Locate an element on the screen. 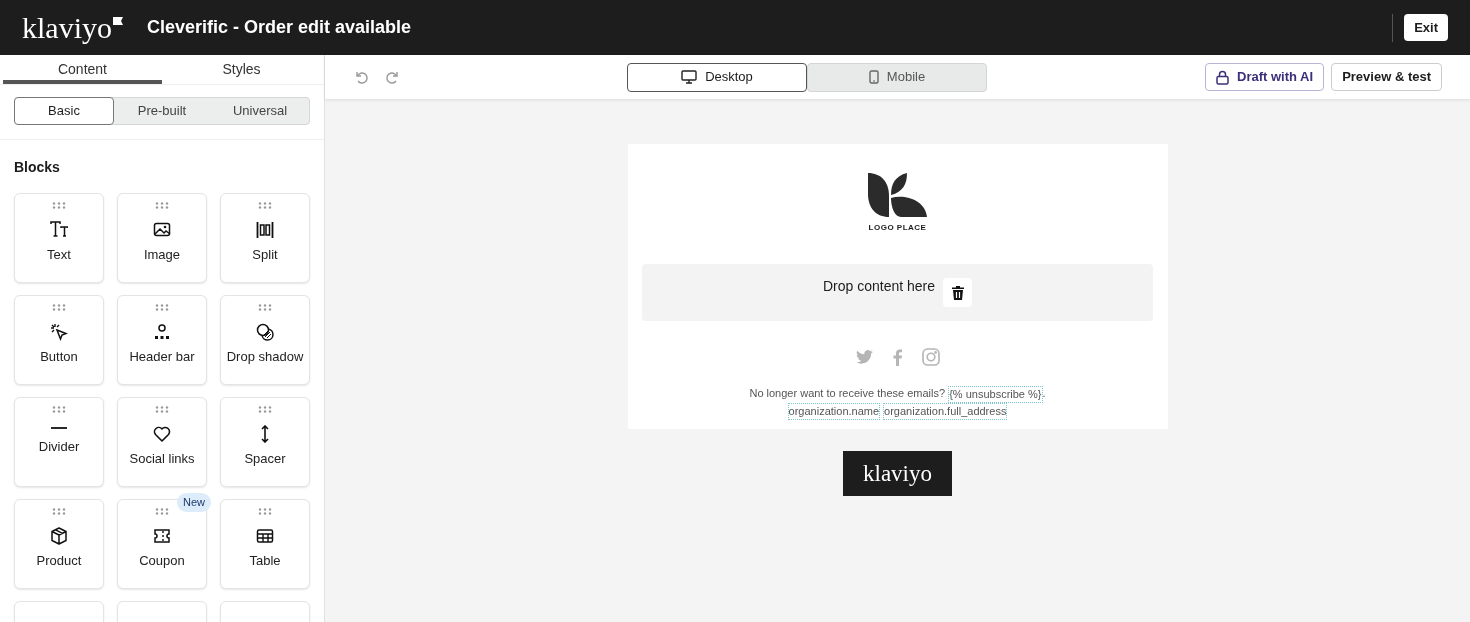 The width and height of the screenshot is (1470, 622). block-tile: Divider is located at coordinates (59, 442).